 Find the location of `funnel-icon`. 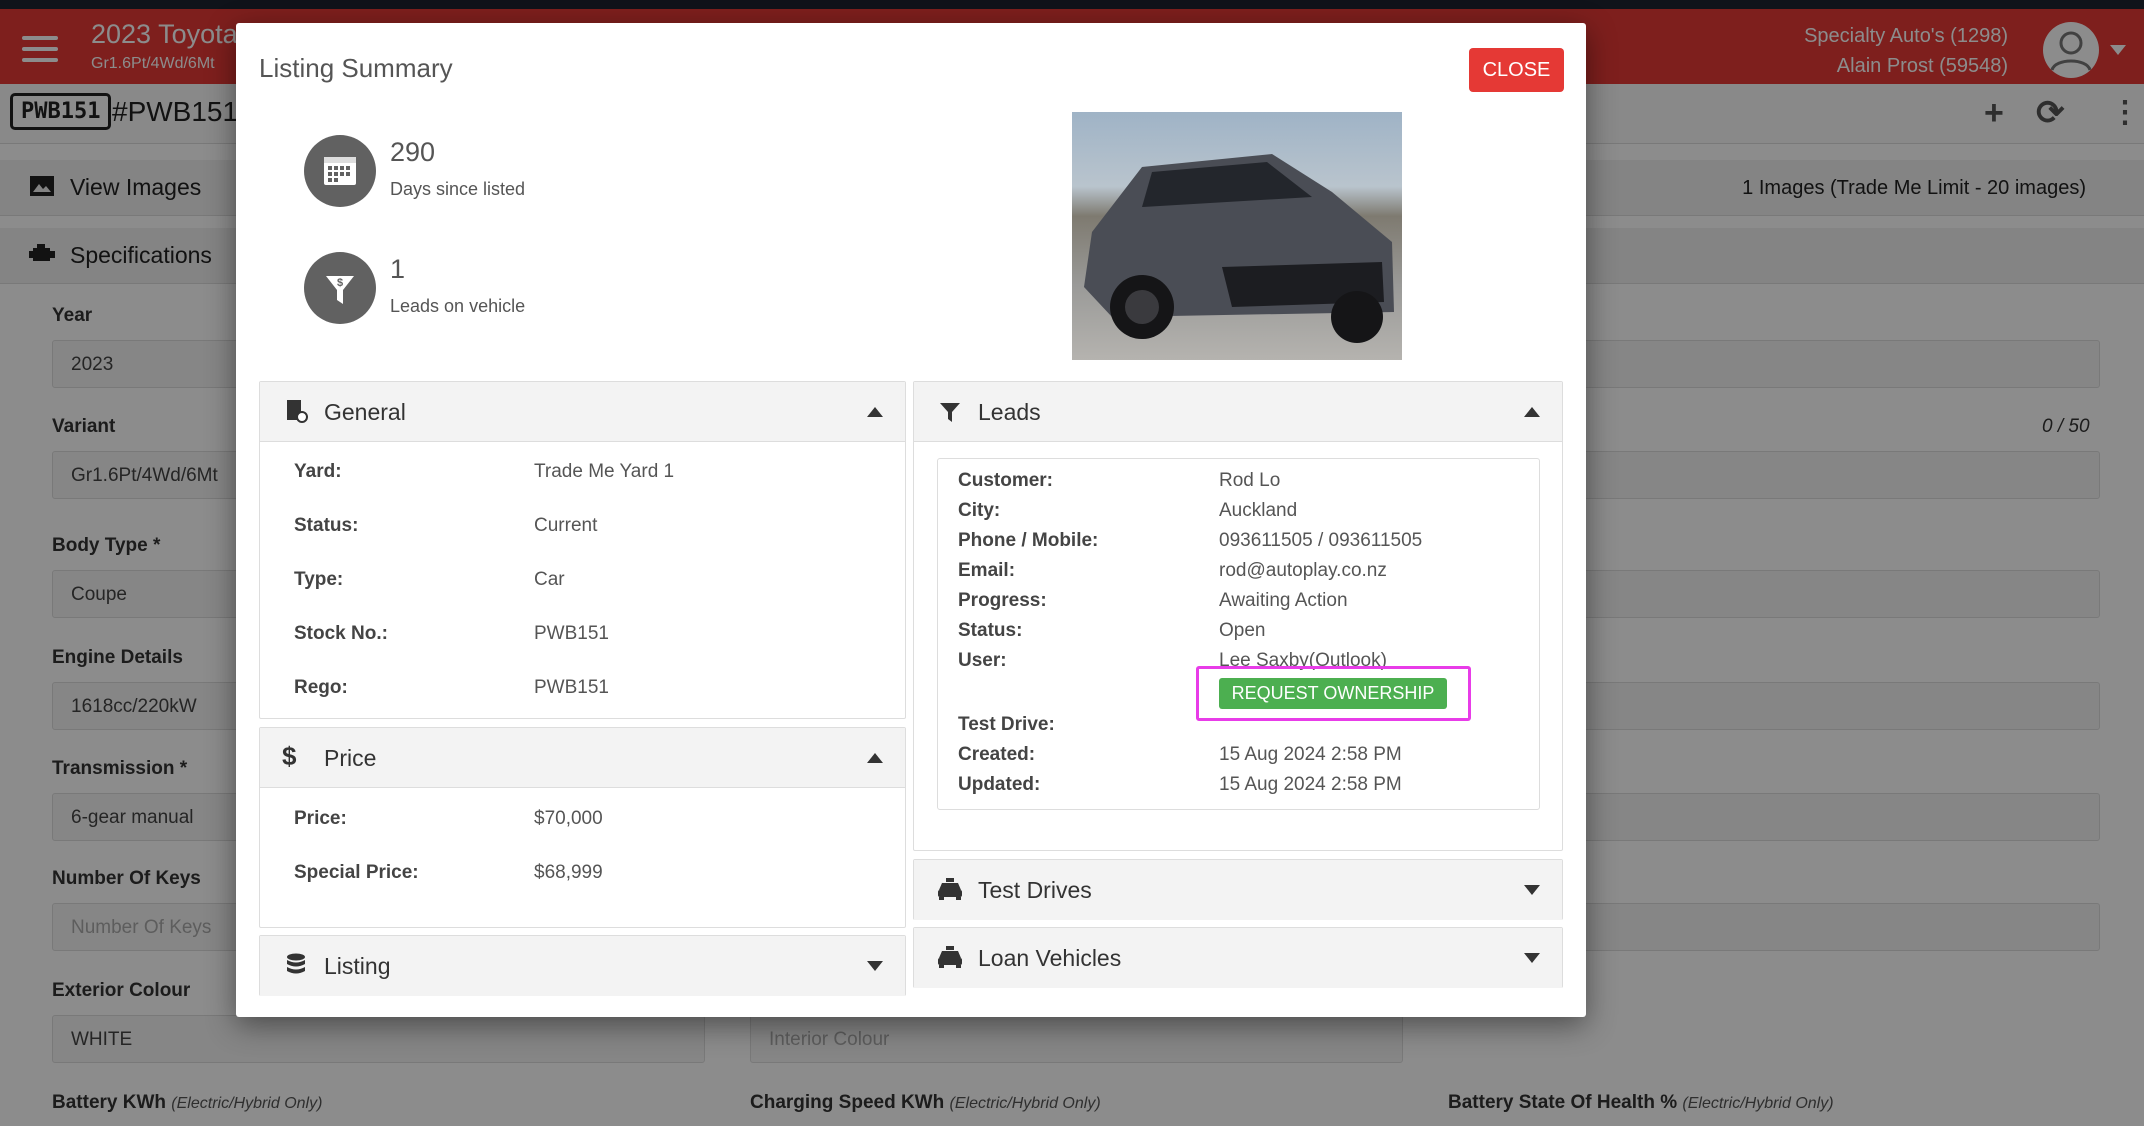

funnel-icon is located at coordinates (950, 412).